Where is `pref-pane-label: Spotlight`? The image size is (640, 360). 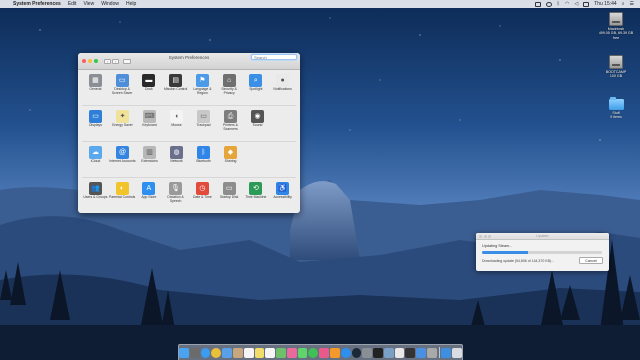 pref-pane-label: Spotlight is located at coordinates (256, 89).